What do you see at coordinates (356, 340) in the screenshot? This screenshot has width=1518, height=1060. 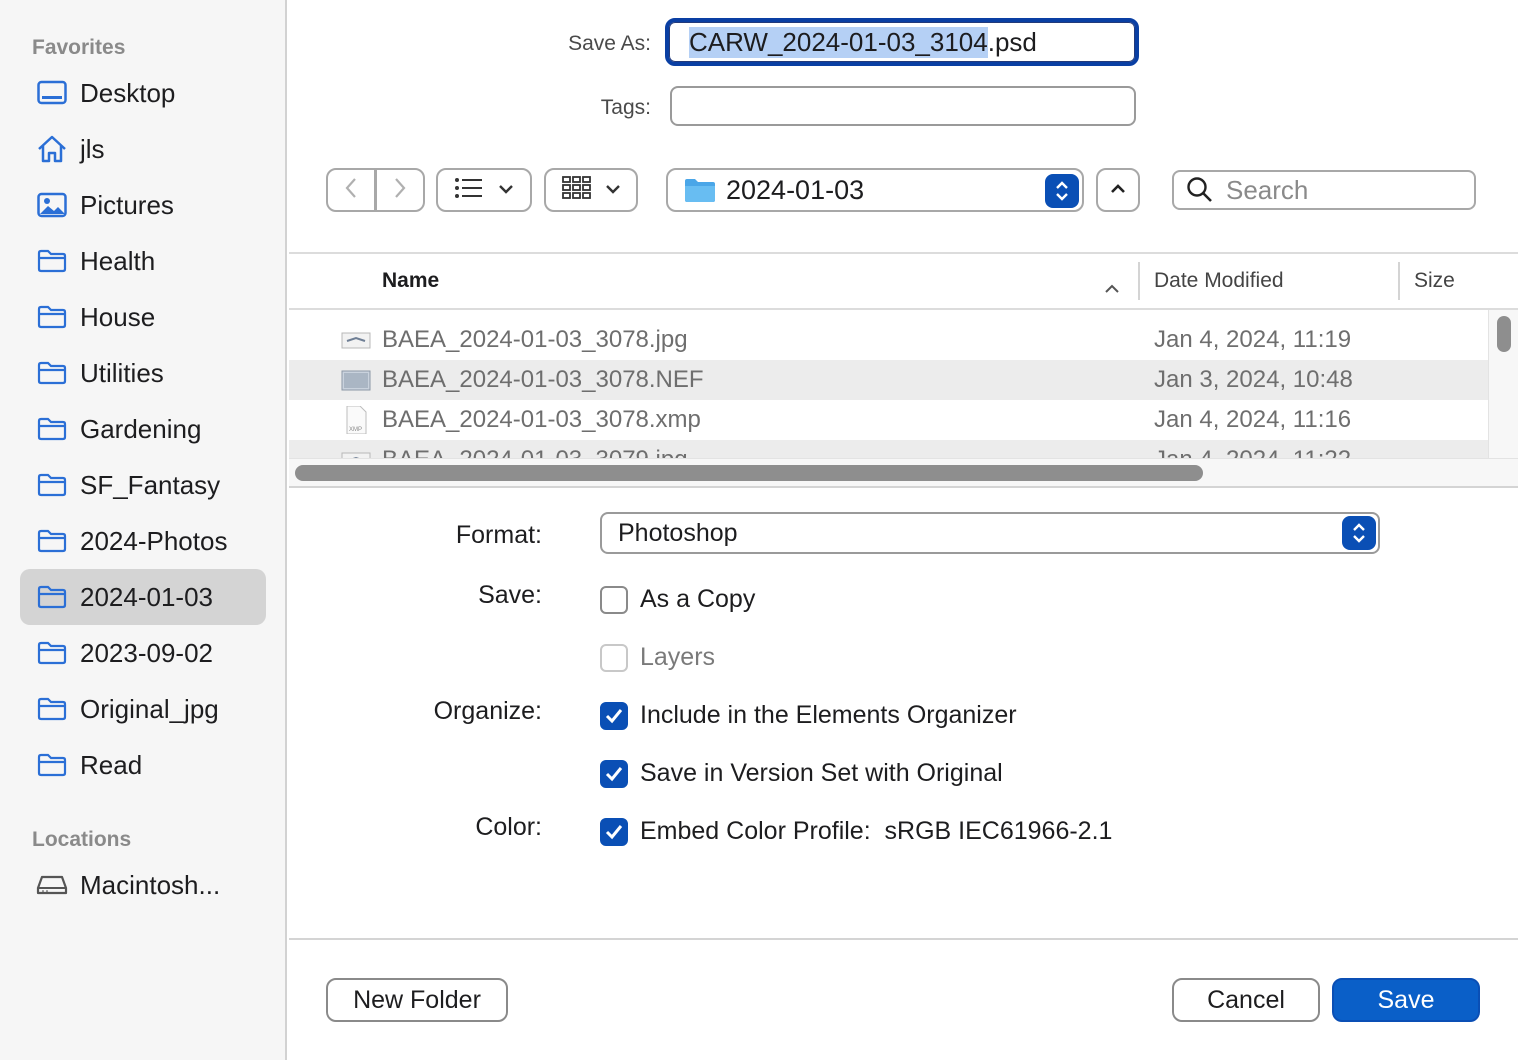 I see `jpg-file-icon` at bounding box center [356, 340].